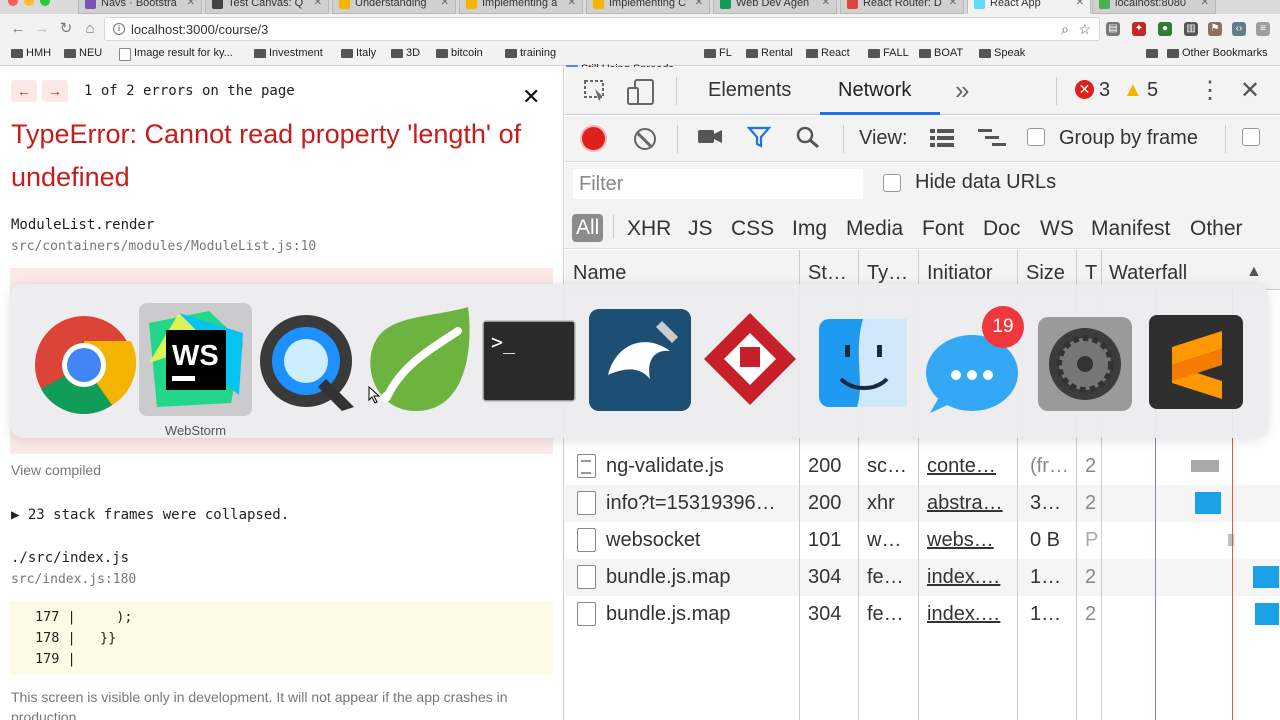 This screenshot has height=720, width=1280. What do you see at coordinates (531, 359) in the screenshot?
I see `terminal-icon: >_` at bounding box center [531, 359].